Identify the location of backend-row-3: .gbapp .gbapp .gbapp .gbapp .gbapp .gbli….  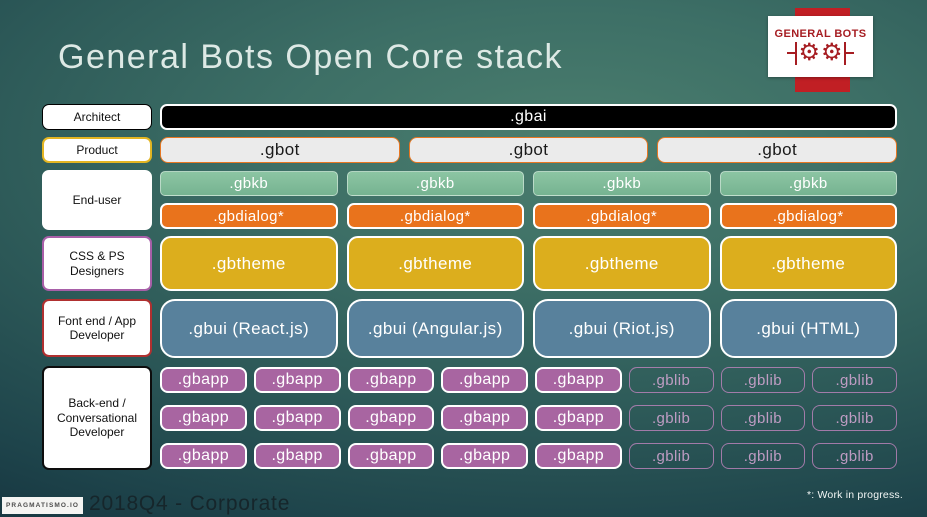
(528, 456).